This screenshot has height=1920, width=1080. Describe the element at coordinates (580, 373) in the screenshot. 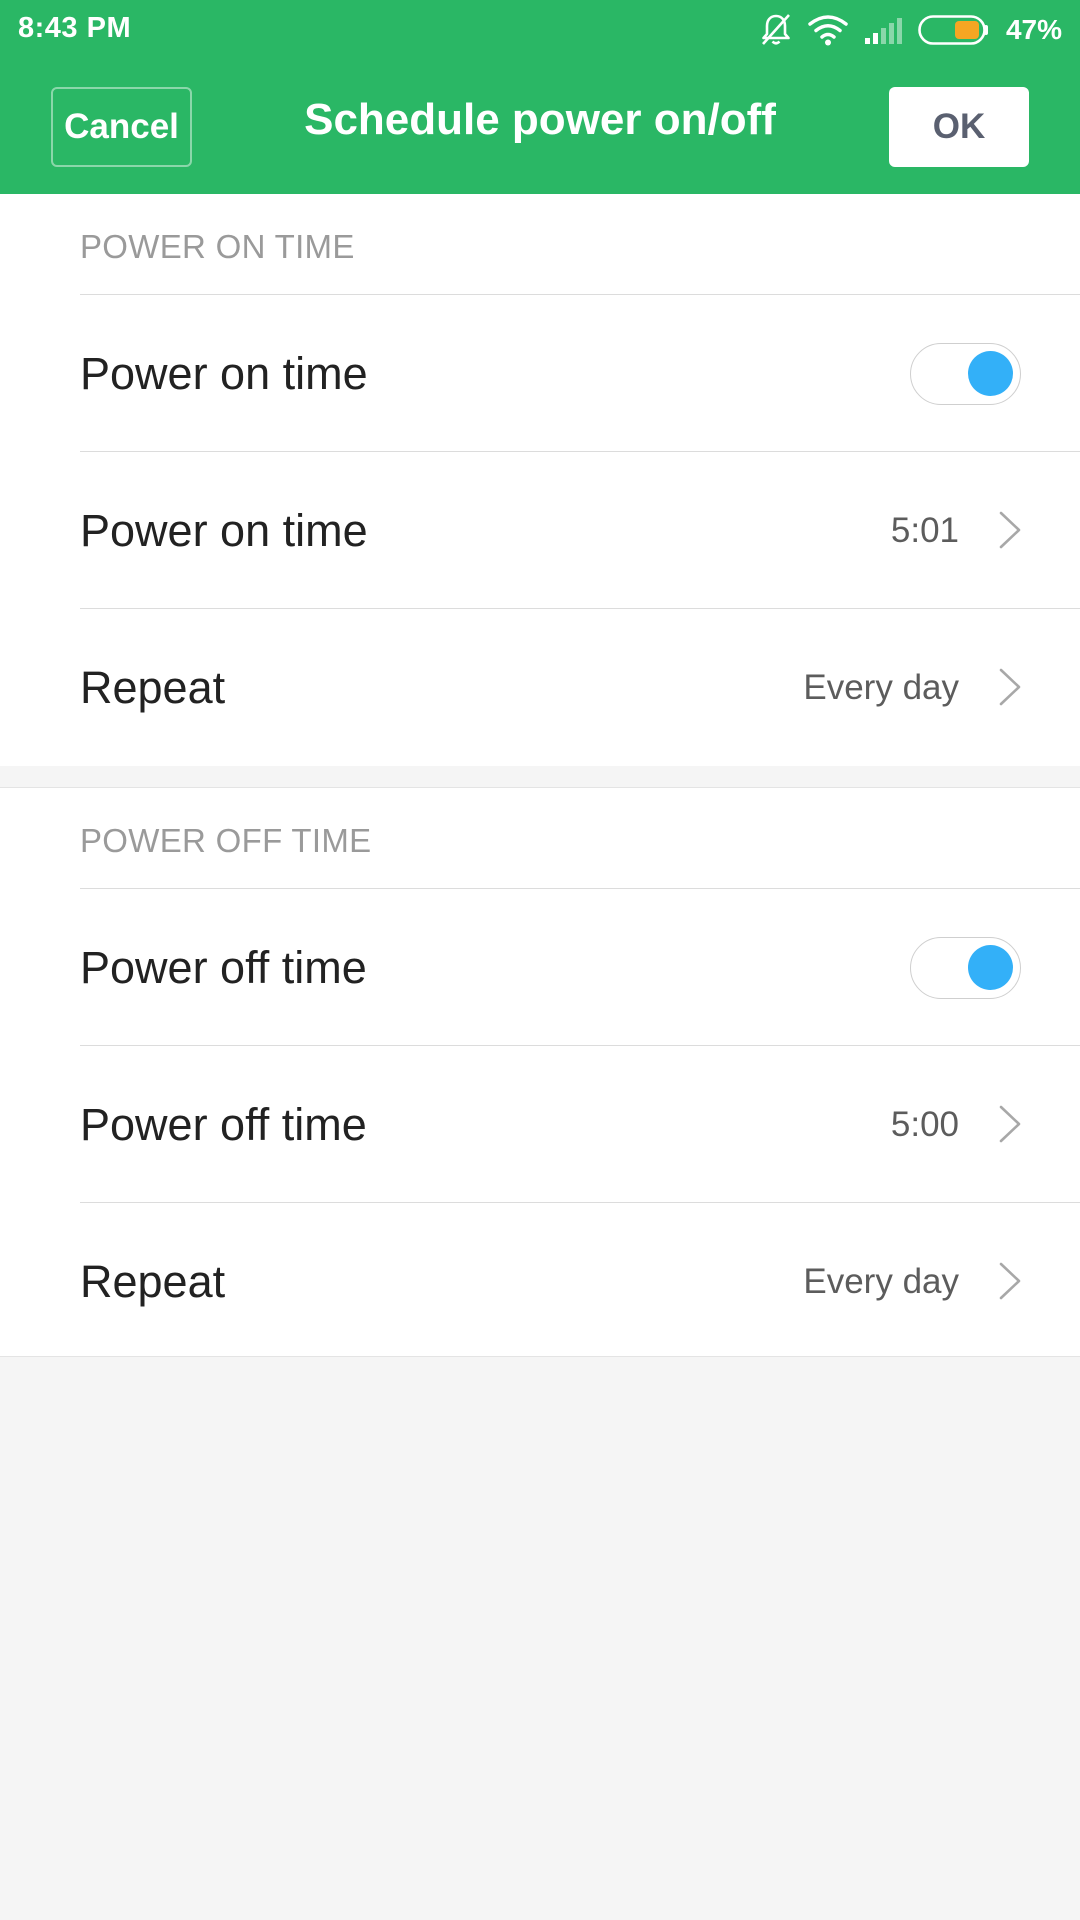

I see `power-on-toggle-row: Power on time` at that location.